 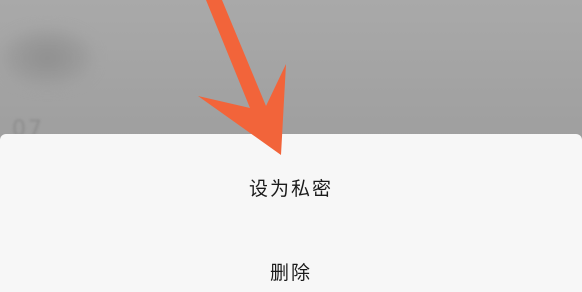 I want to click on blurred-avatar, so click(x=47, y=58).